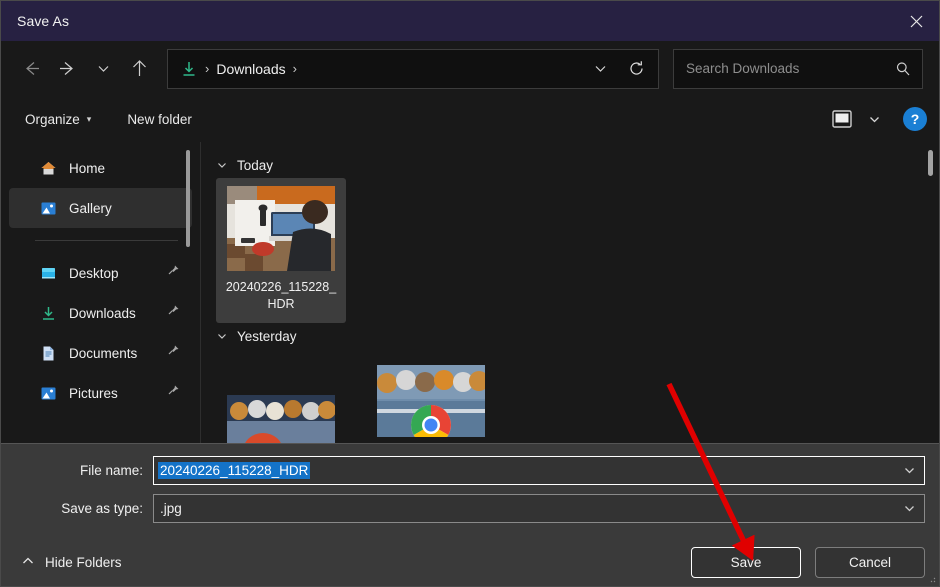  I want to click on back-button, so click(31, 69).